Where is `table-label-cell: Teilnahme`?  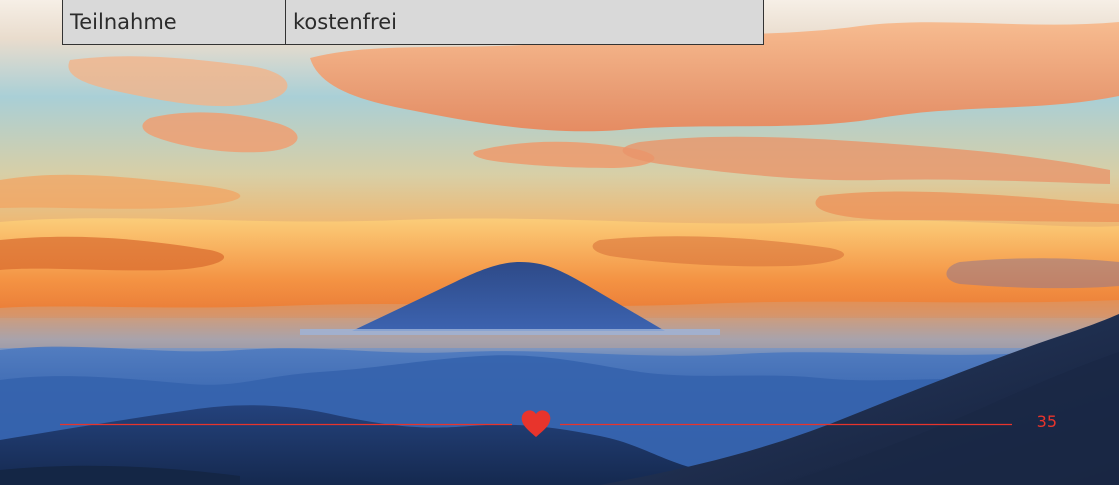
table-label-cell: Teilnahme is located at coordinates (174, 22).